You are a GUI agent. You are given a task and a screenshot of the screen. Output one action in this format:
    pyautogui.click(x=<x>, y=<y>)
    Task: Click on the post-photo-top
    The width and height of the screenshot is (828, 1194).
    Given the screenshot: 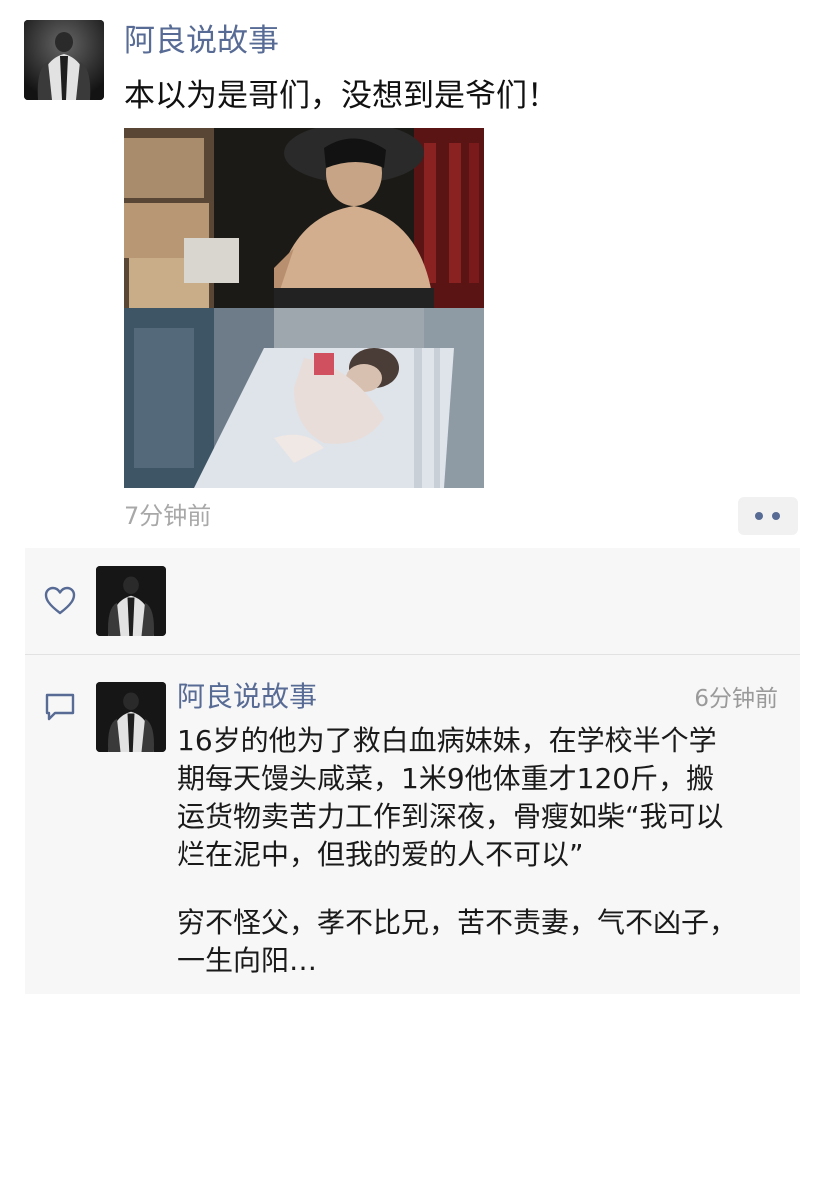 What is the action you would take?
    pyautogui.click(x=304, y=218)
    